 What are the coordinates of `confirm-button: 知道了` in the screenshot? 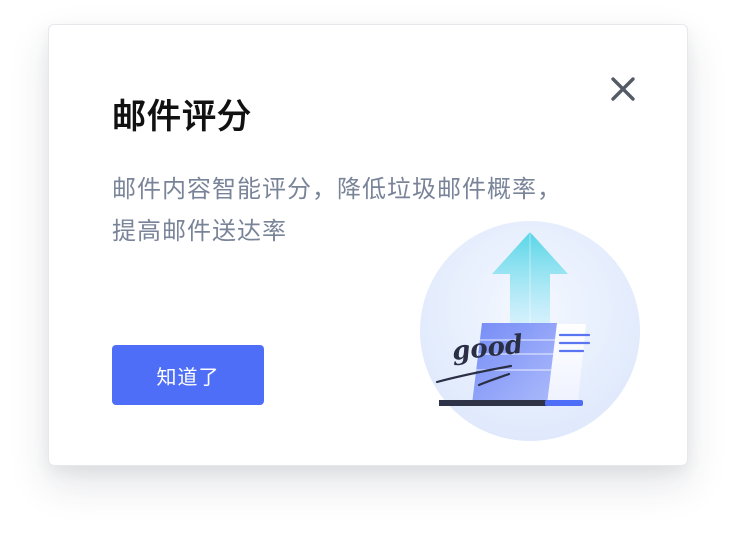 It's located at (188, 375).